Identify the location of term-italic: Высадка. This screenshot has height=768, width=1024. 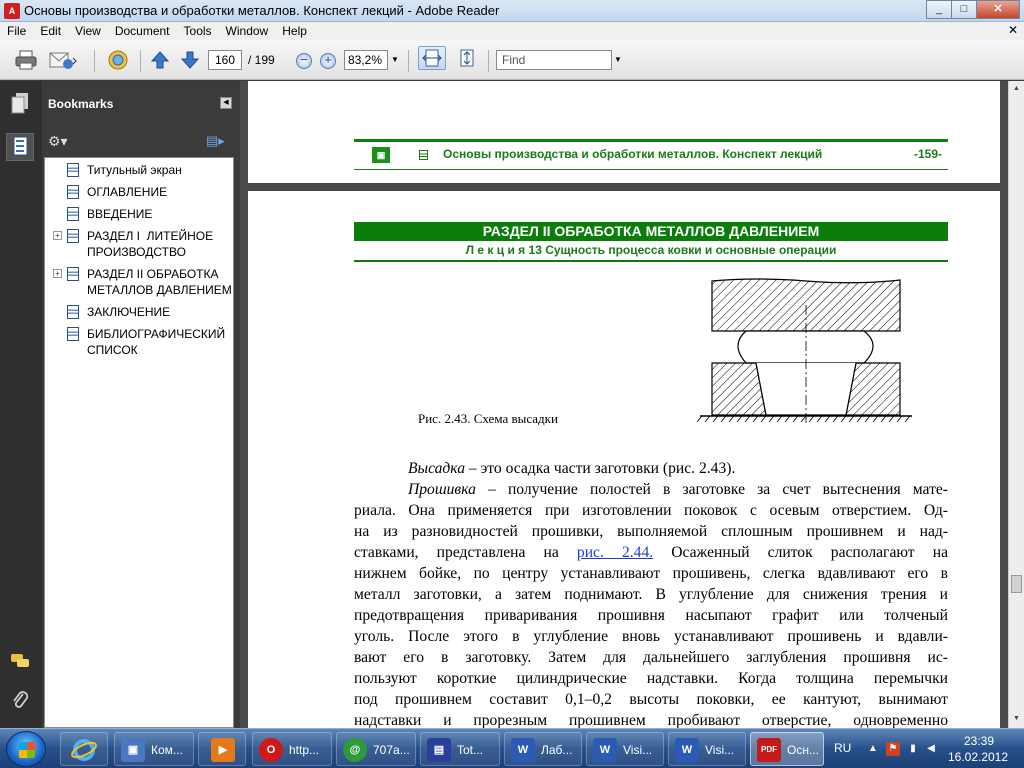
(436, 468).